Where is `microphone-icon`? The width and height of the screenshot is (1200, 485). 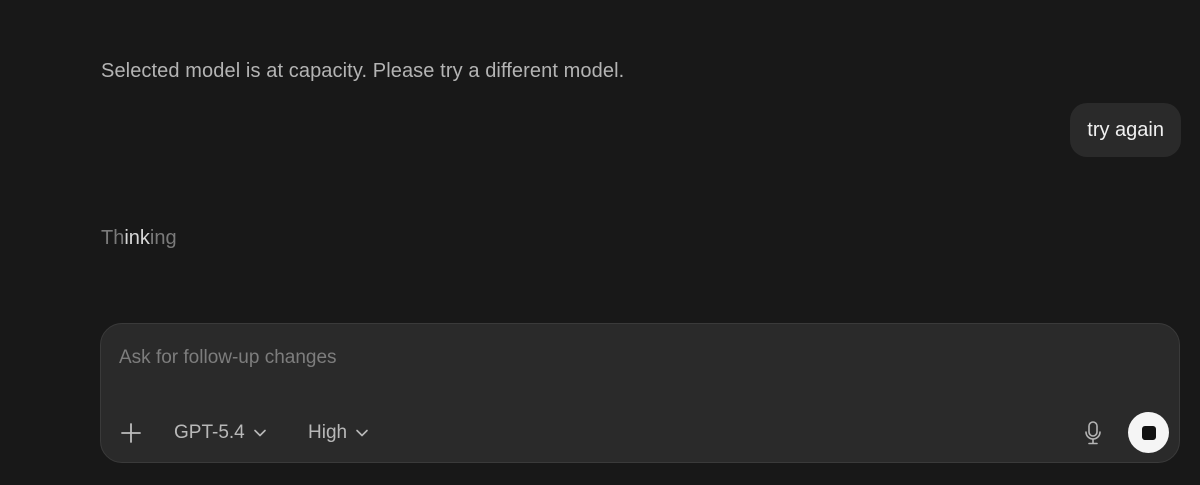
microphone-icon is located at coordinates (1093, 433).